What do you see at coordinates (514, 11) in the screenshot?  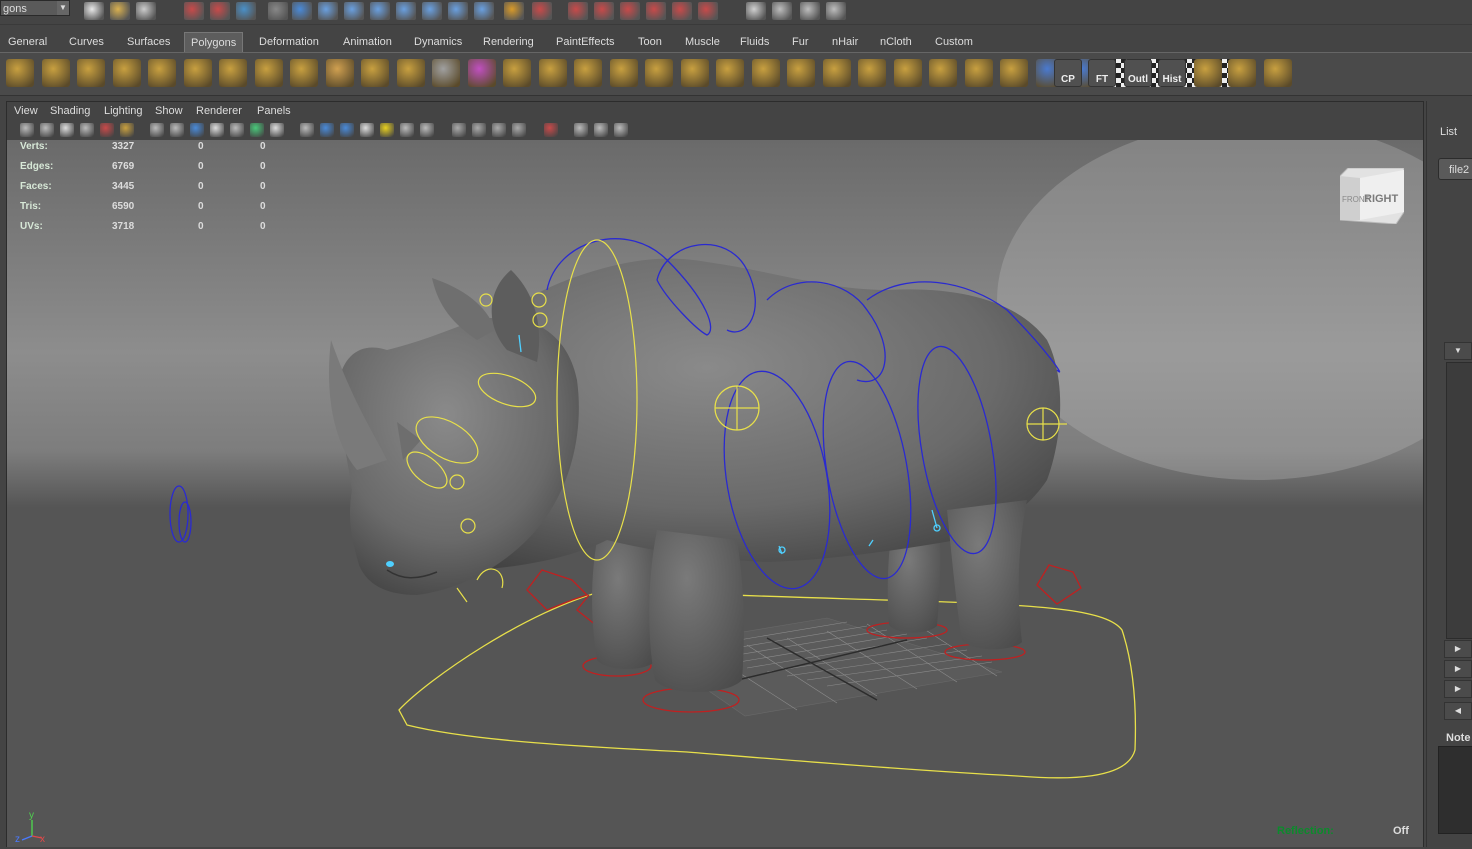 I see `lock-icon` at bounding box center [514, 11].